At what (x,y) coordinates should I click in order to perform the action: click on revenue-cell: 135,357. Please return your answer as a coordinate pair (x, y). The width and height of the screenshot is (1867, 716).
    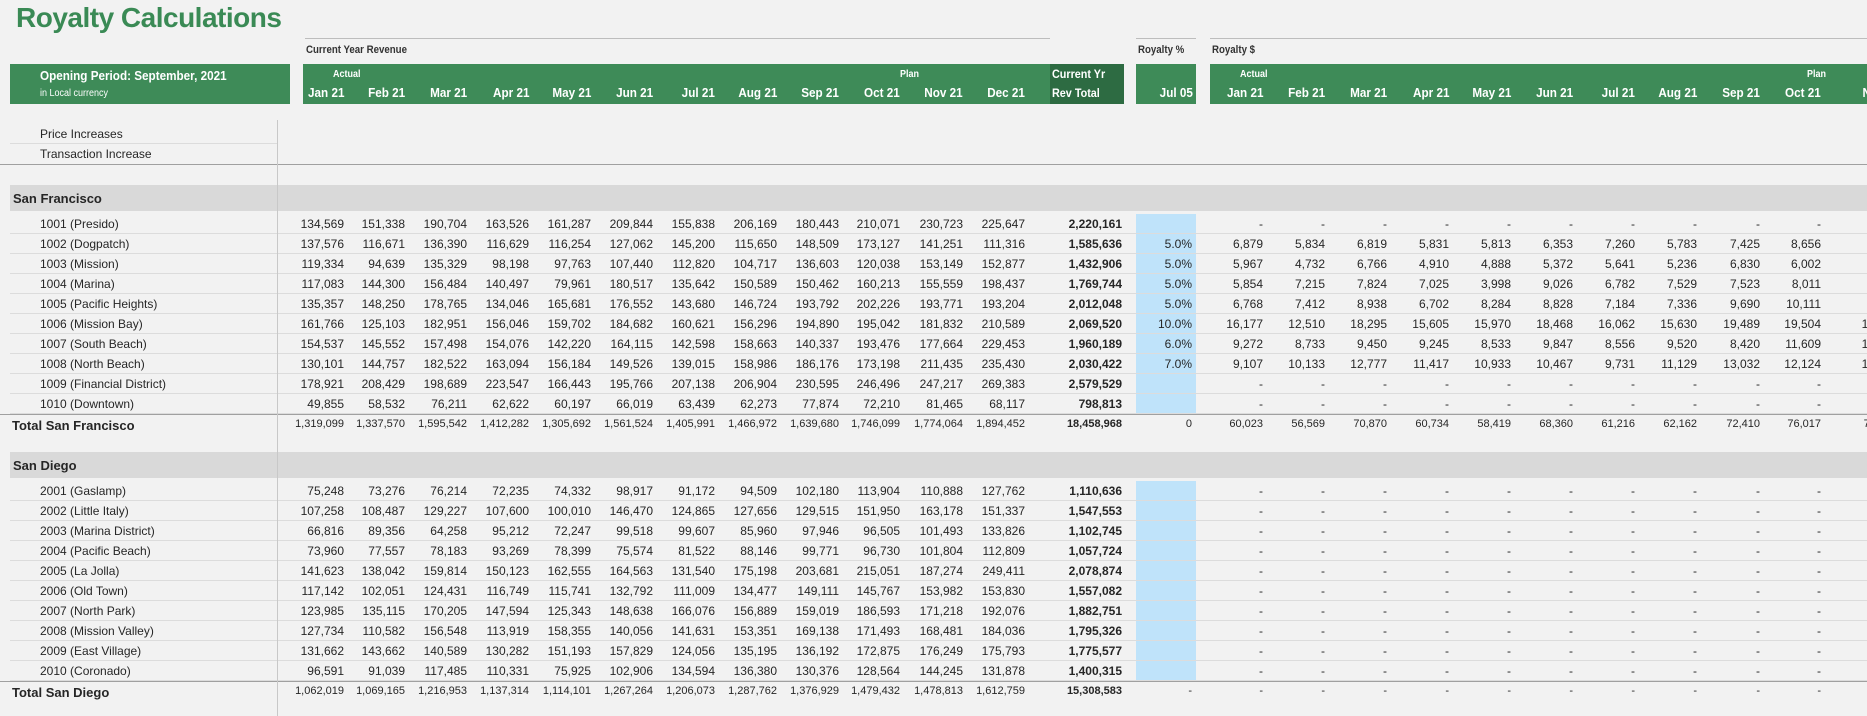
    Looking at the image, I should click on (322, 304).